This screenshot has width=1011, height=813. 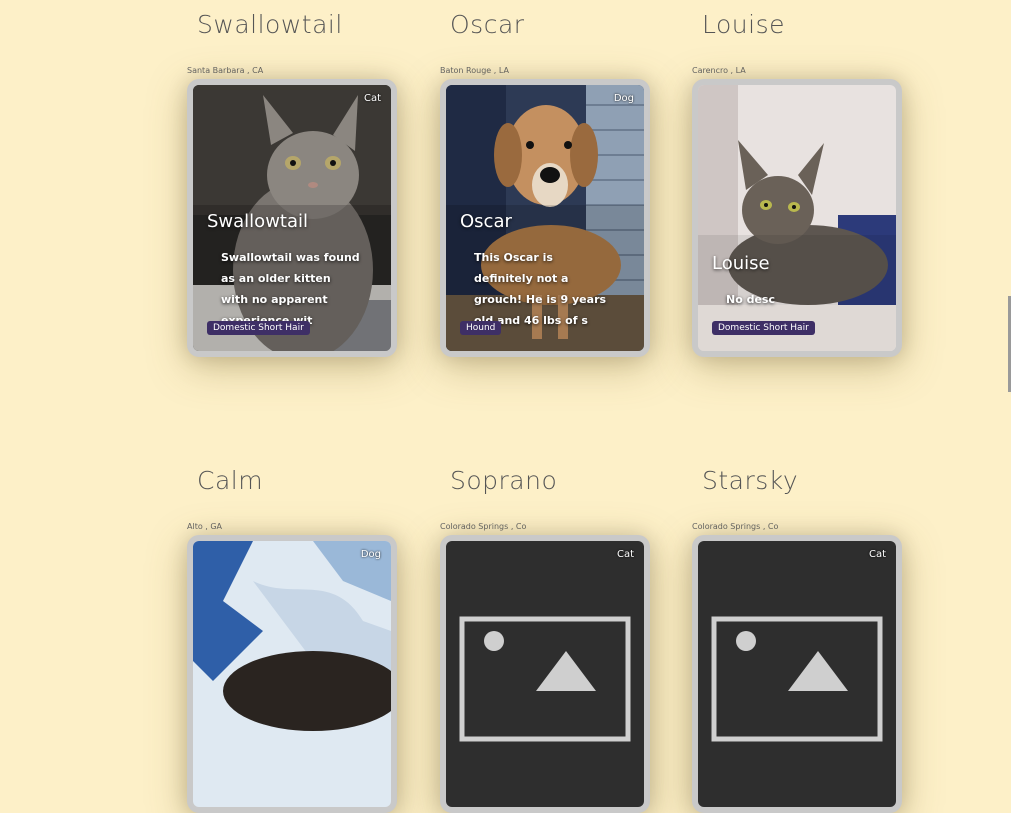 I want to click on pet-photo: Dog, so click(x=292, y=674).